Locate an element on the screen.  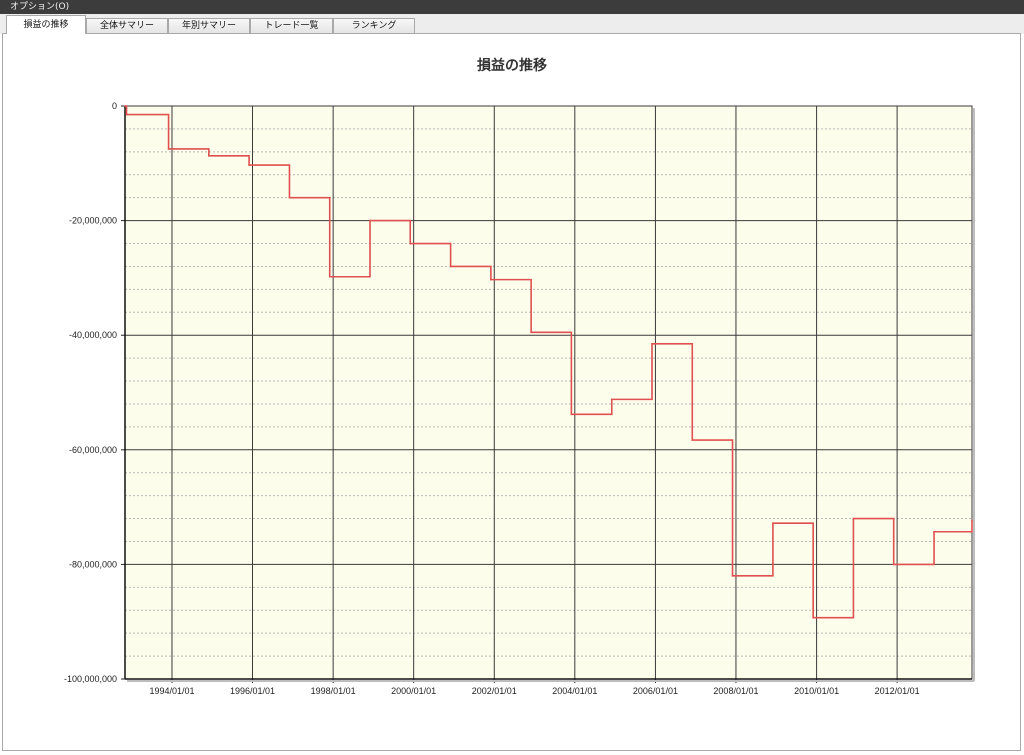
x-tick-label: 2012/01/01 is located at coordinates (897, 691).